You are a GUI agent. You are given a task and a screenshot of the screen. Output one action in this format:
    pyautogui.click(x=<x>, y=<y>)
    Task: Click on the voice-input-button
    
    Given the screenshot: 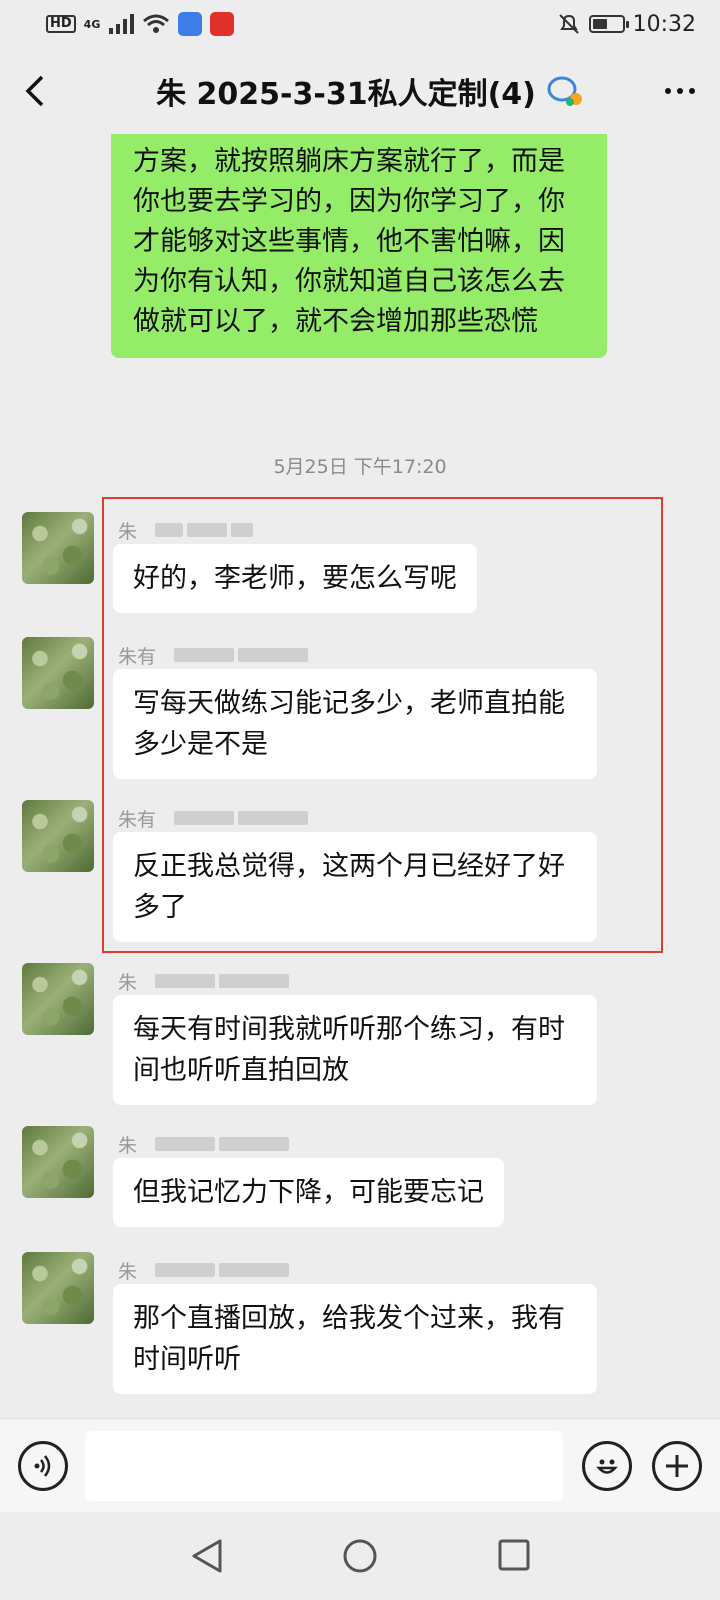 What is the action you would take?
    pyautogui.click(x=43, y=1466)
    